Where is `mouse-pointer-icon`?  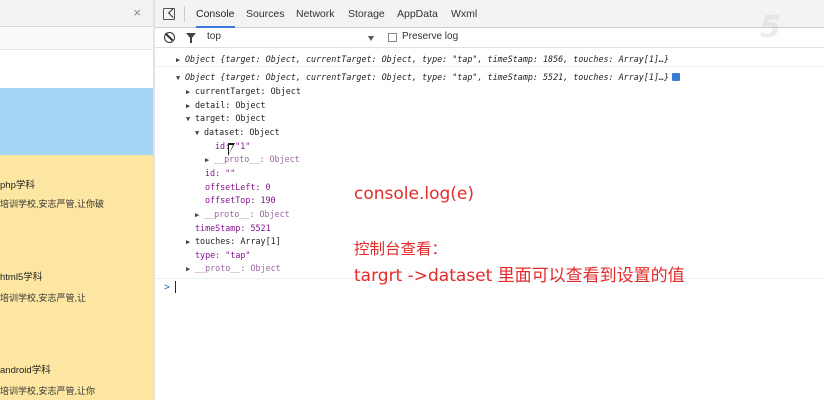 mouse-pointer-icon is located at coordinates (231, 149).